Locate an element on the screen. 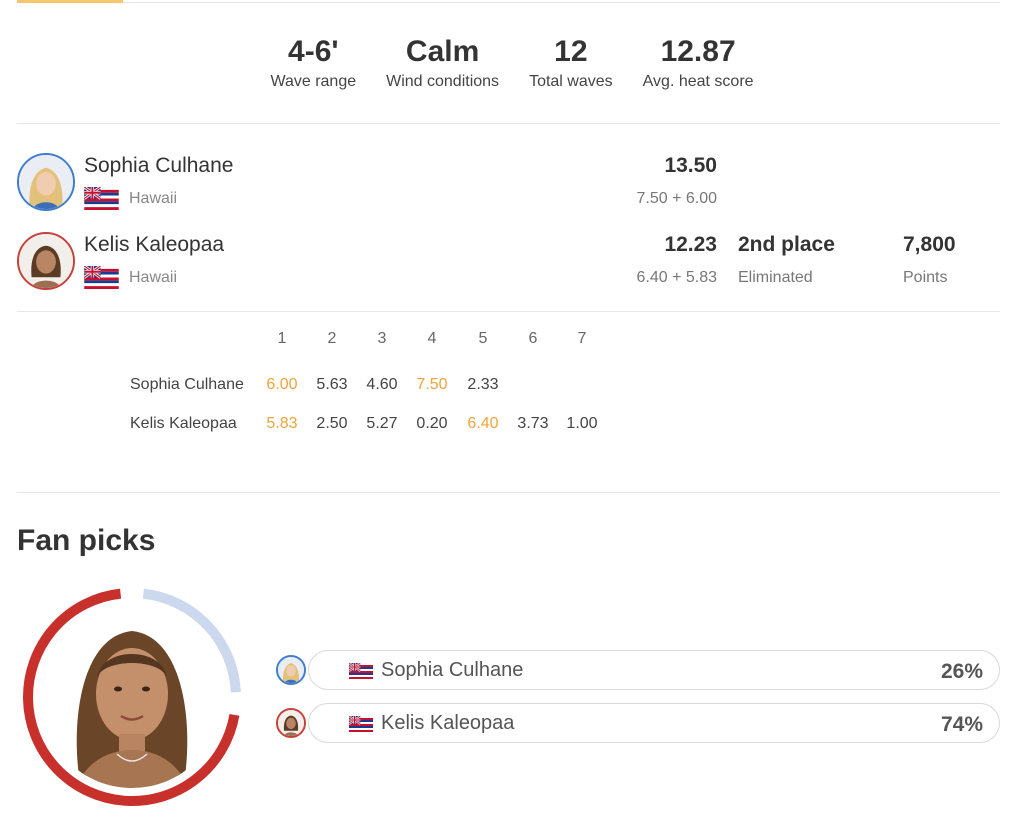 This screenshot has height=839, width=1024. result-status: Eliminated is located at coordinates (775, 277).